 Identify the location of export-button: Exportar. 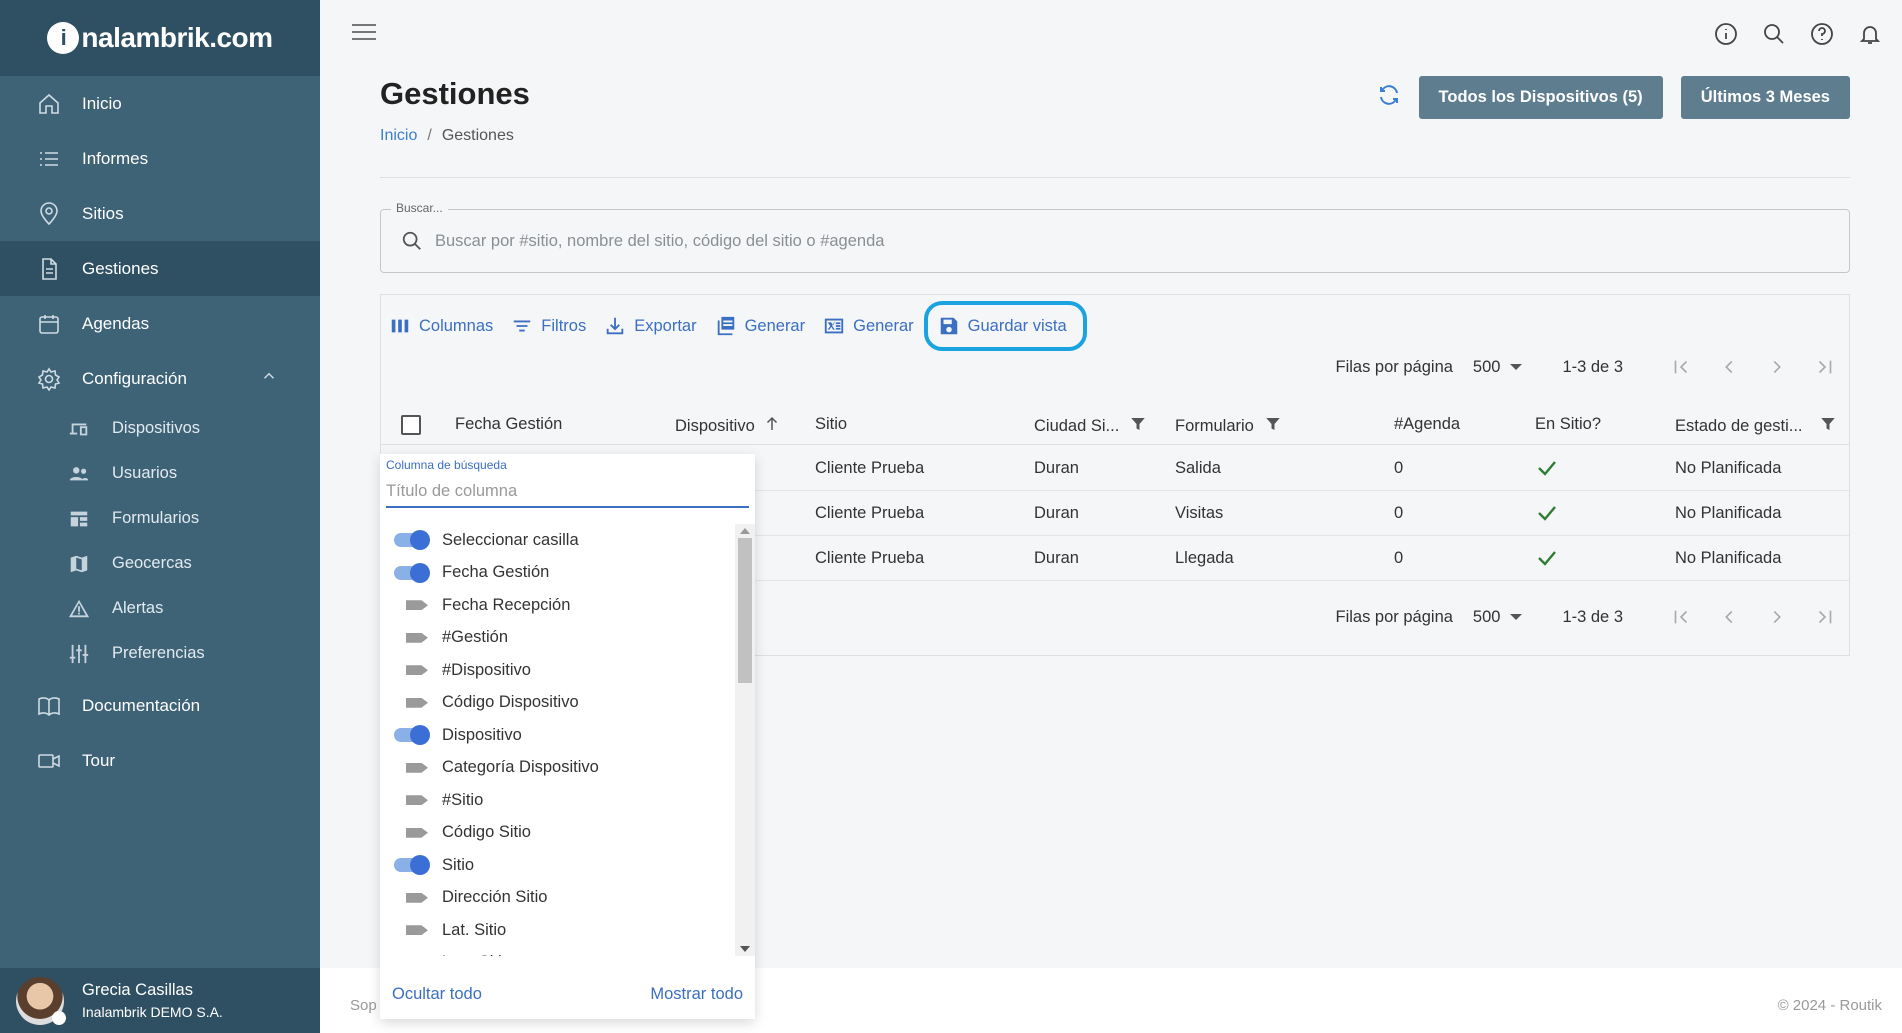
(650, 326).